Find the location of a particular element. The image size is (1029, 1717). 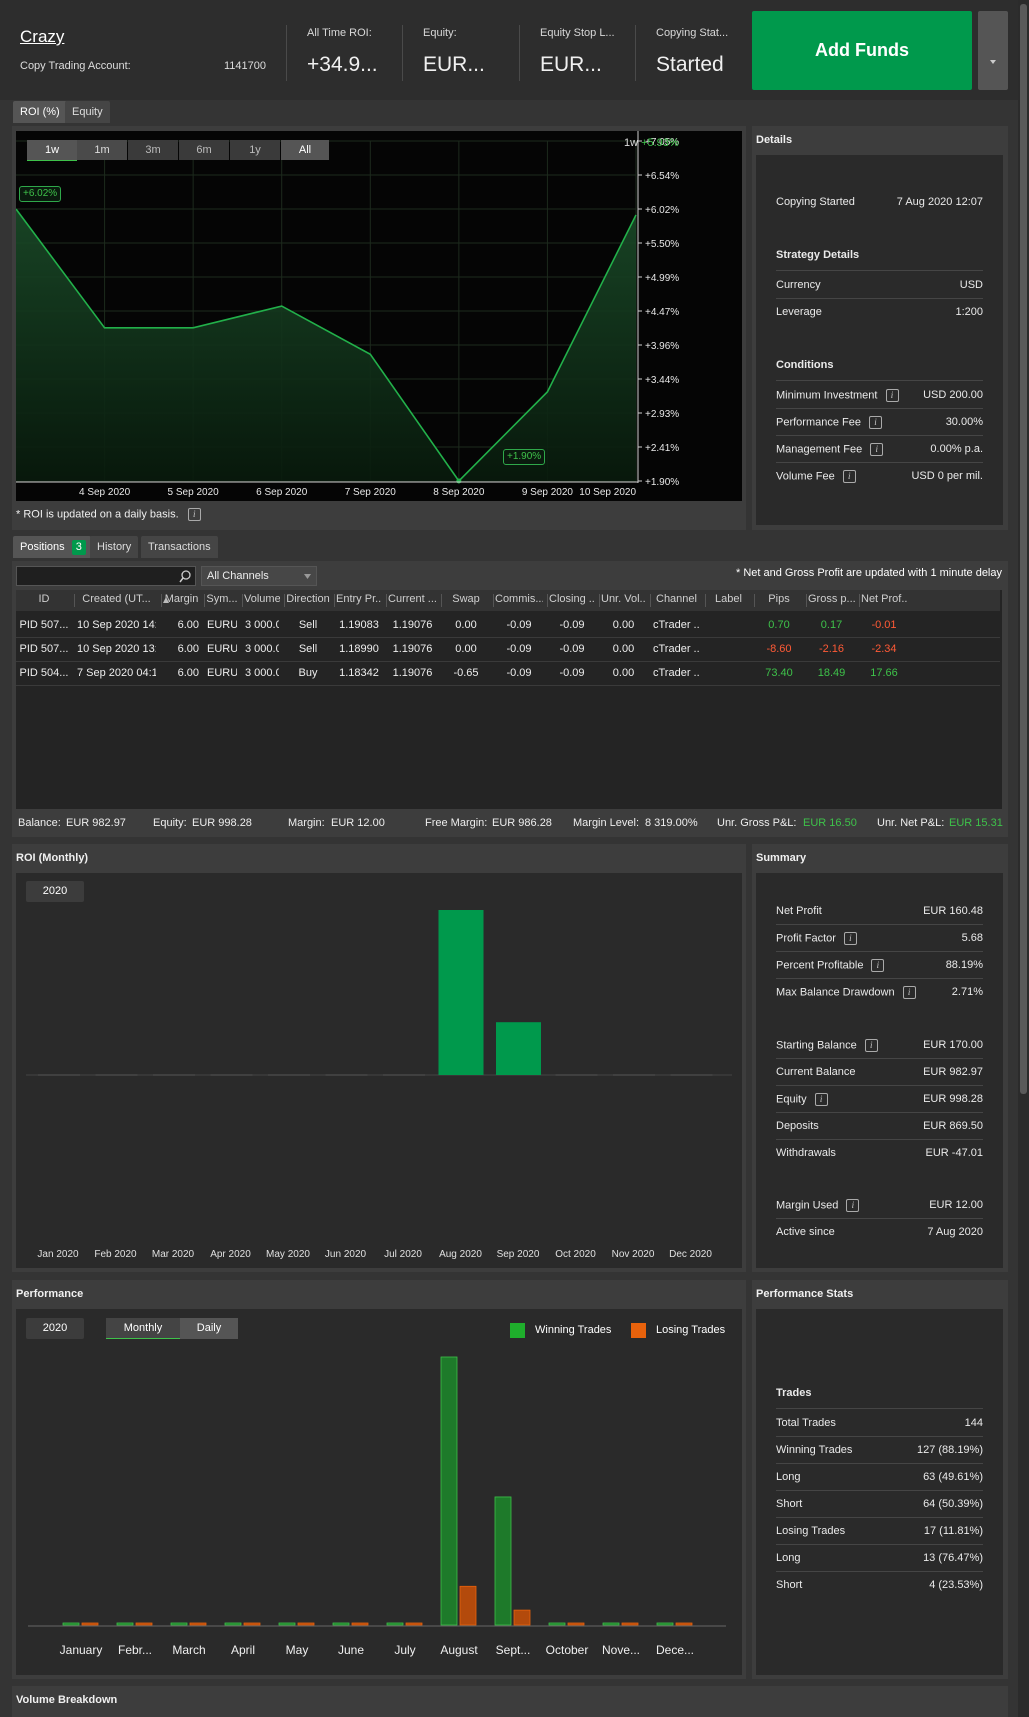

y-tick-label: +6.02% is located at coordinates (662, 210).